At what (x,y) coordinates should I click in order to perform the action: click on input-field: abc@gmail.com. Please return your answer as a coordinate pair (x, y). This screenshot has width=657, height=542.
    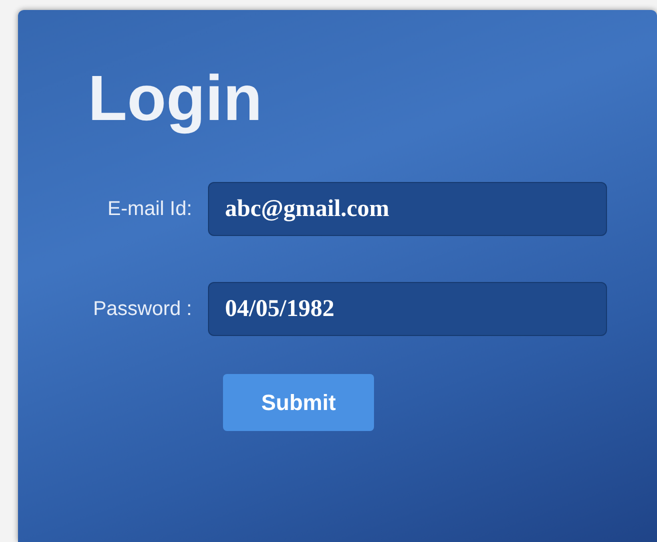
    Looking at the image, I should click on (407, 209).